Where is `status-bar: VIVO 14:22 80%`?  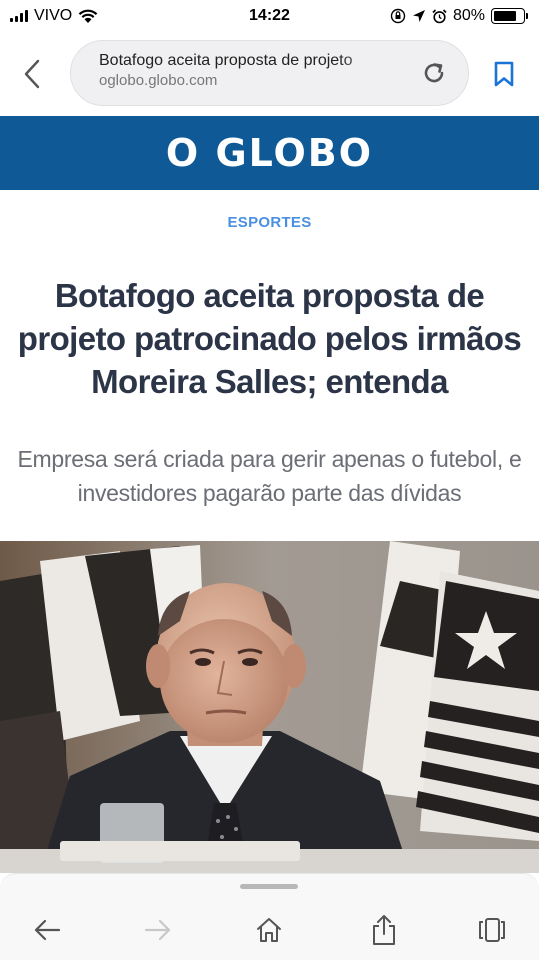 status-bar: VIVO 14:22 80% is located at coordinates (269, 16).